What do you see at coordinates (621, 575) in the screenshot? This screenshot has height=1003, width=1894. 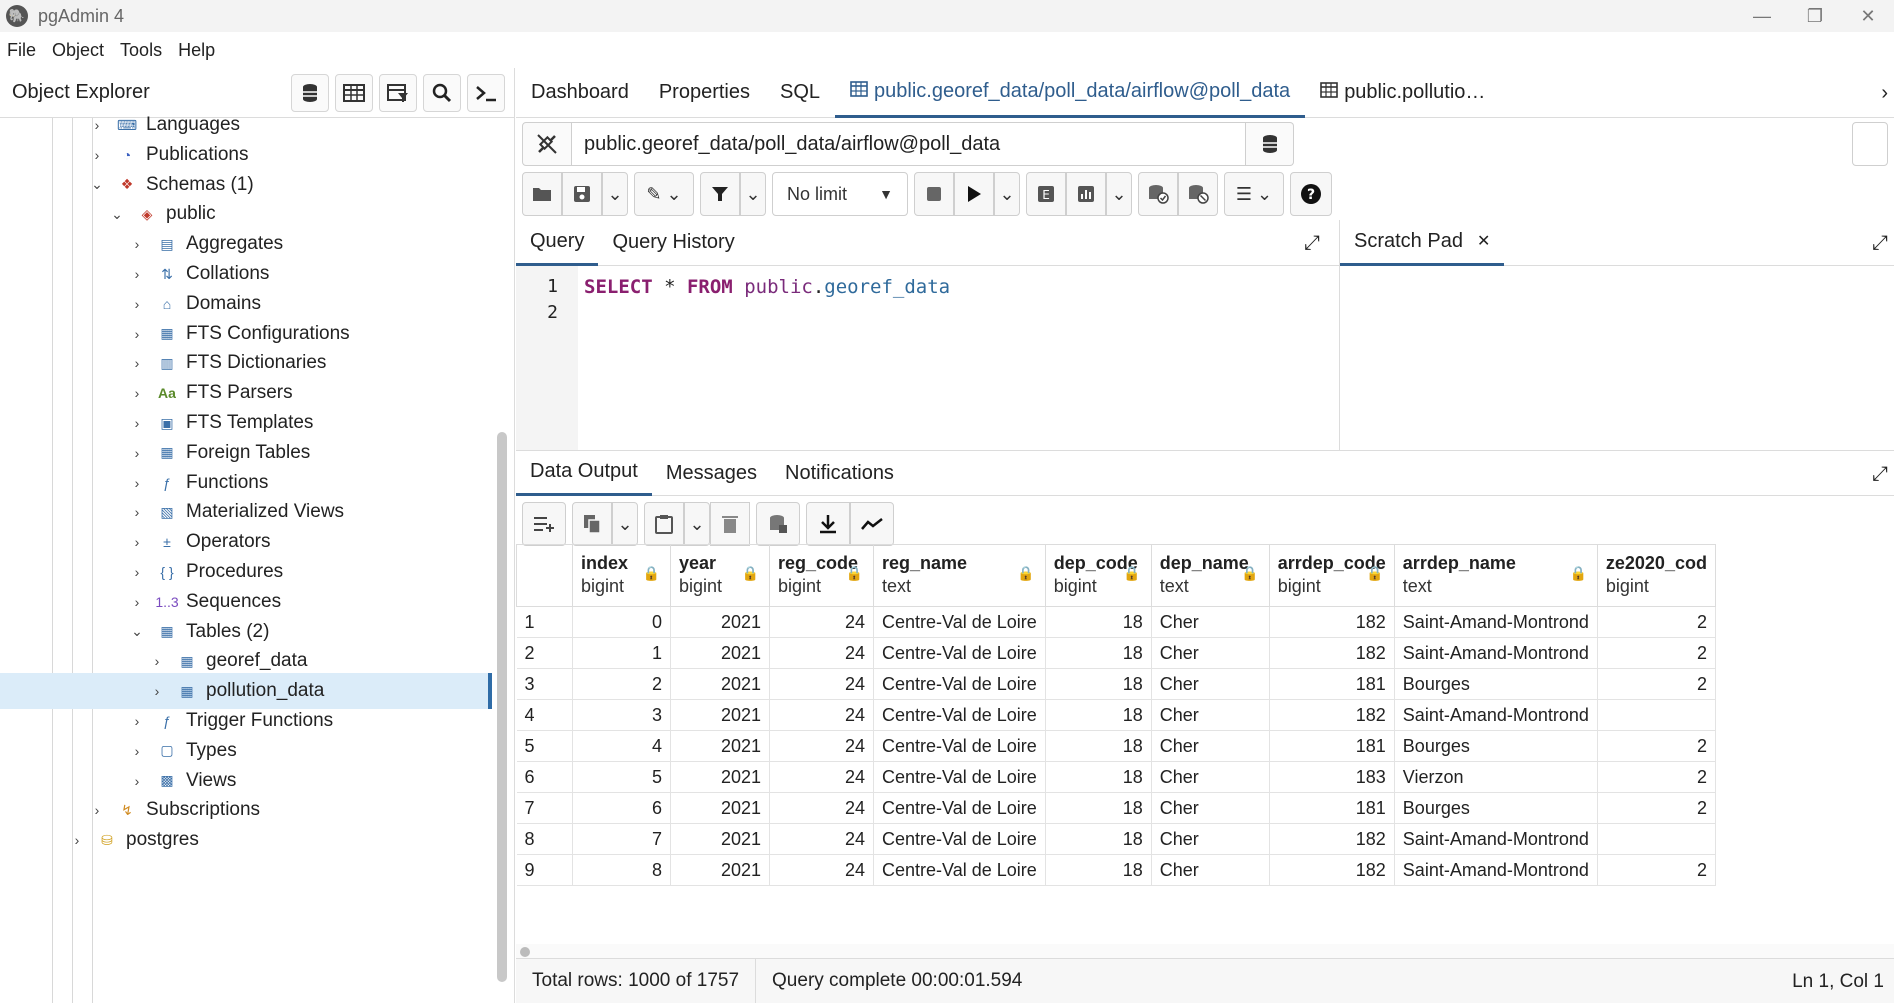 I see `column-header: index bigint 🔒` at bounding box center [621, 575].